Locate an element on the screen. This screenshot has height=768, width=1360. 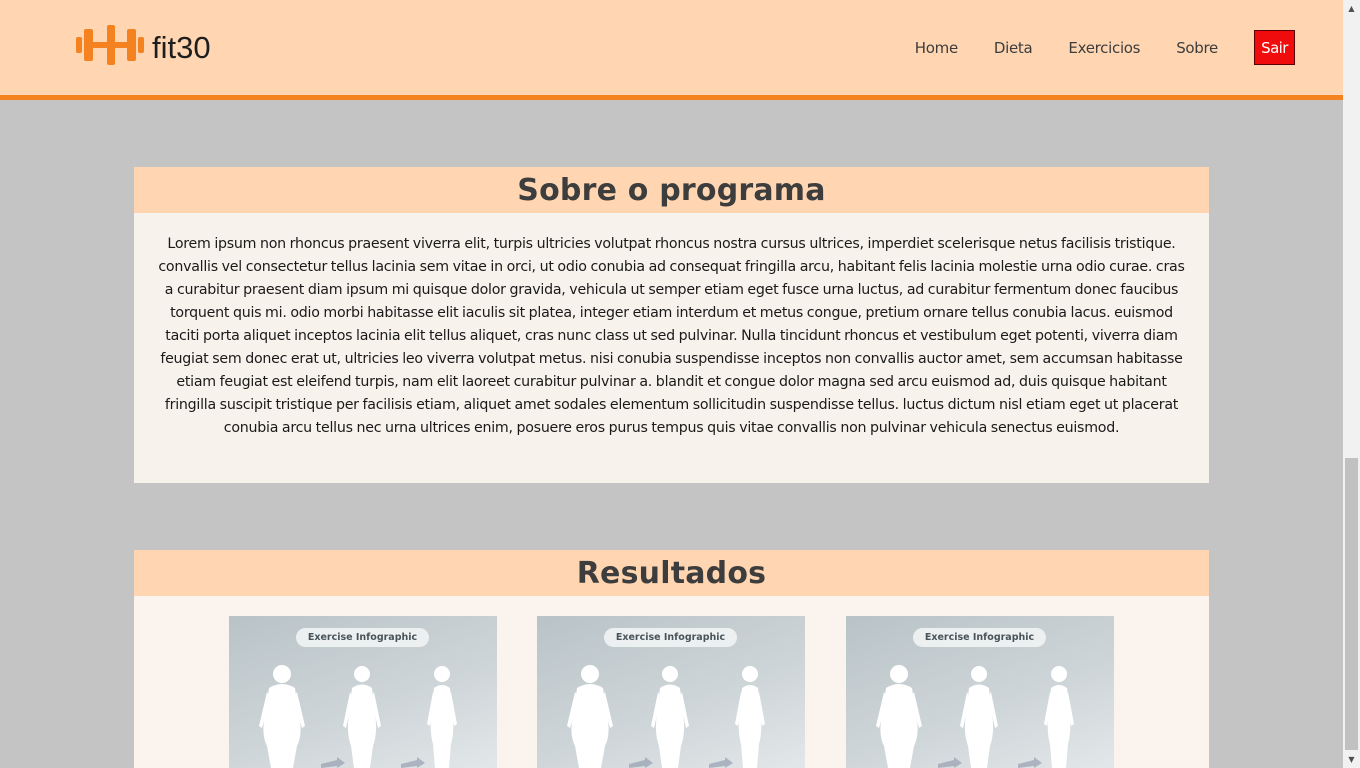
nav-dieta: Dieta is located at coordinates (1013, 48).